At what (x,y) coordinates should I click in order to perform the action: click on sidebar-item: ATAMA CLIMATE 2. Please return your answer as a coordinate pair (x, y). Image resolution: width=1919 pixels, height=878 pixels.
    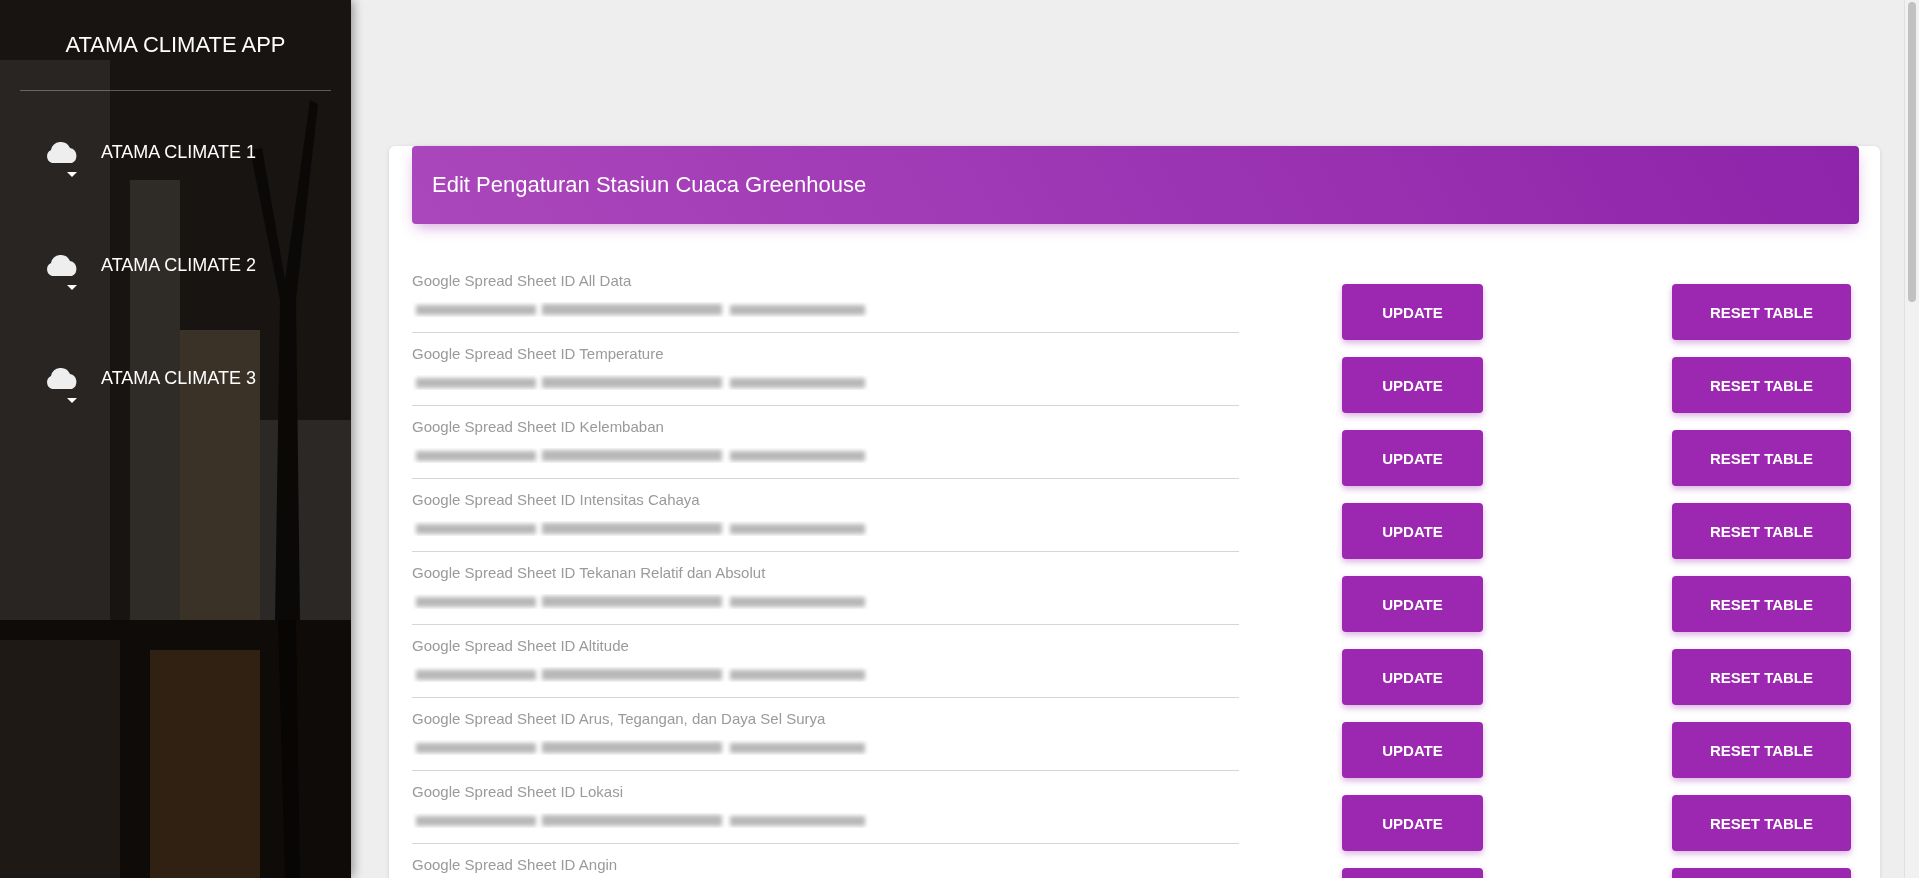
    Looking at the image, I should click on (175, 309).